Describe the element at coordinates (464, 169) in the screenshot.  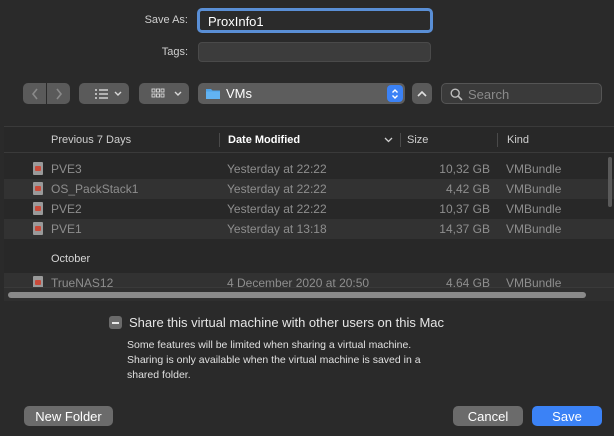
I see `row-size: 10,32 GB` at that location.